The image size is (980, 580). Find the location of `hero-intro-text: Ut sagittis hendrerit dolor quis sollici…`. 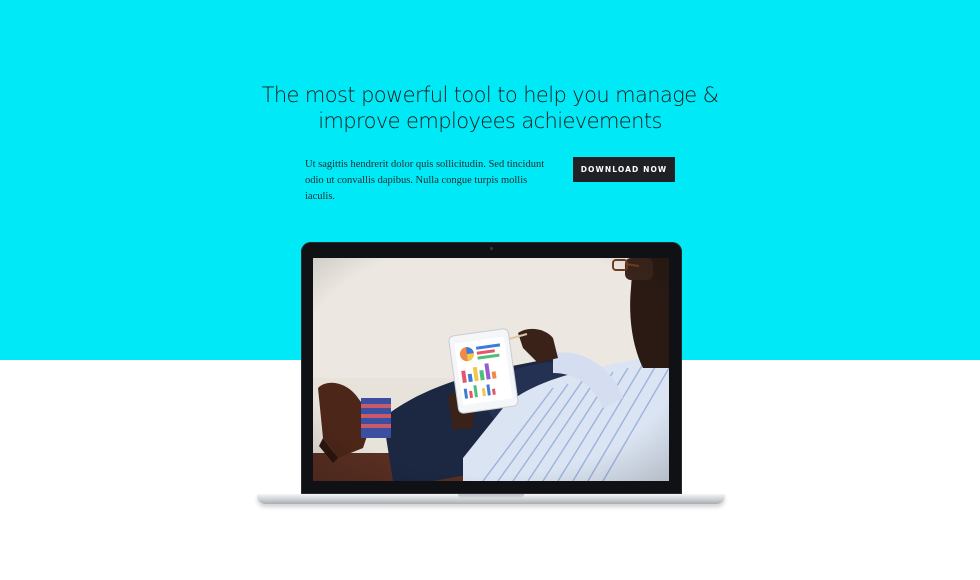

hero-intro-text: Ut sagittis hendrerit dolor quis sollici… is located at coordinates (425, 180).